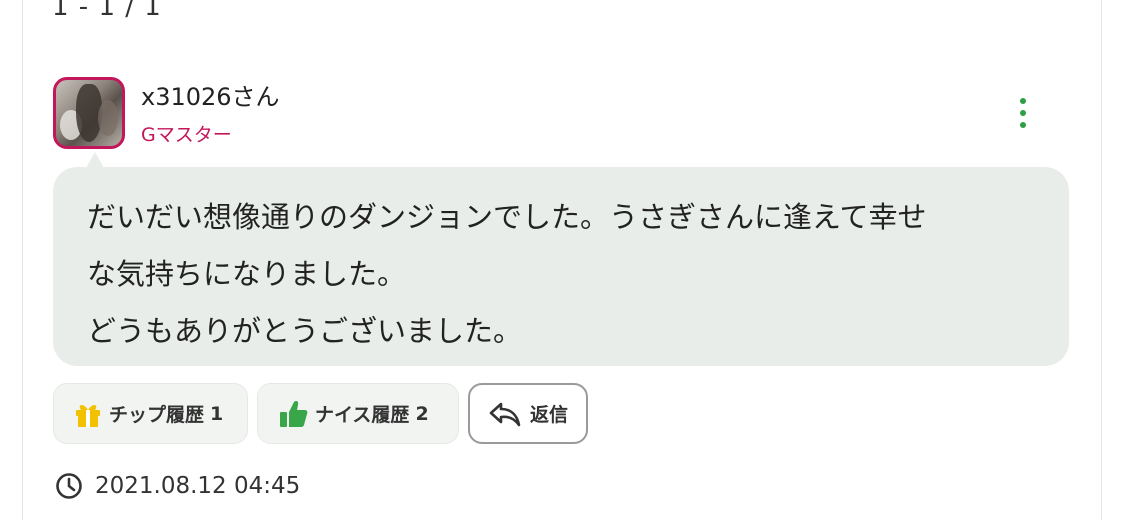 The image size is (1129, 520). I want to click on reply-label: 返信, so click(549, 415).